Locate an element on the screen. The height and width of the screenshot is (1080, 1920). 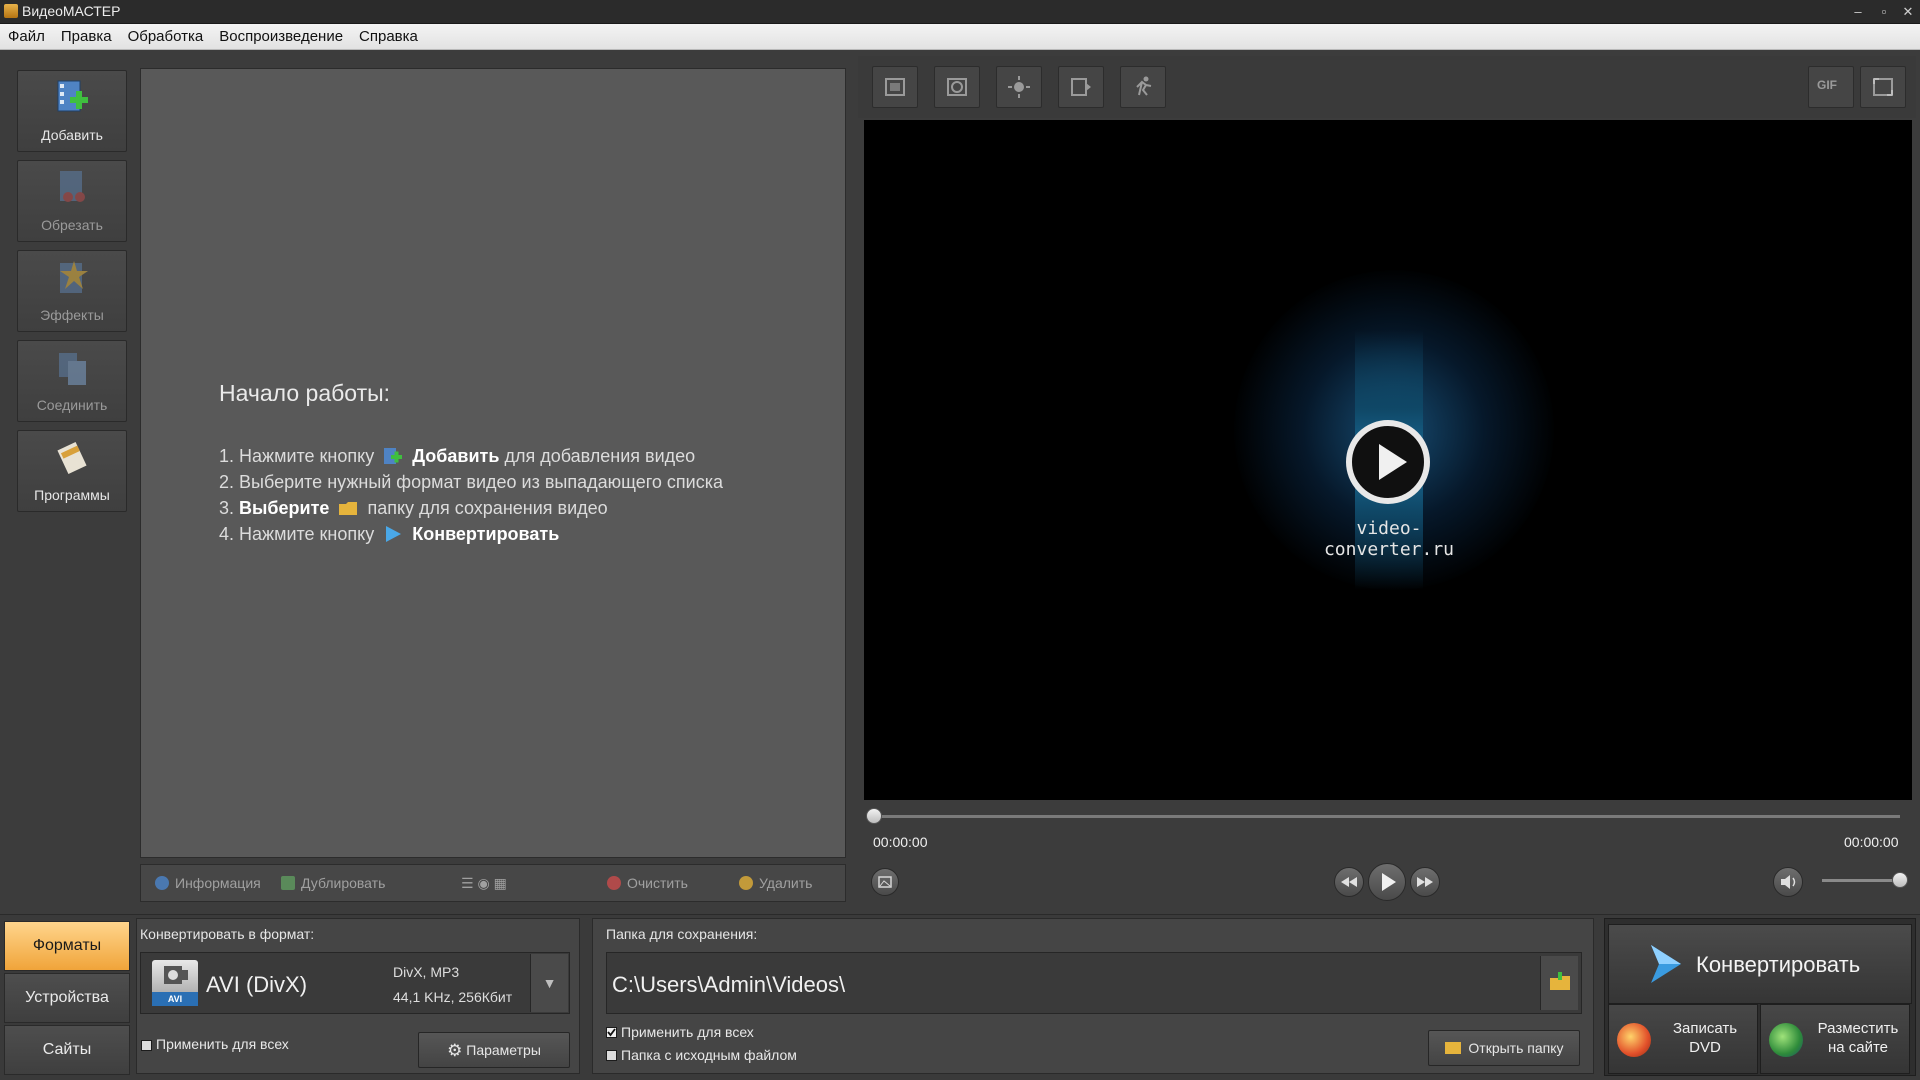
source-folder-label: Папка с исходным файлом is located at coordinates (709, 1055).